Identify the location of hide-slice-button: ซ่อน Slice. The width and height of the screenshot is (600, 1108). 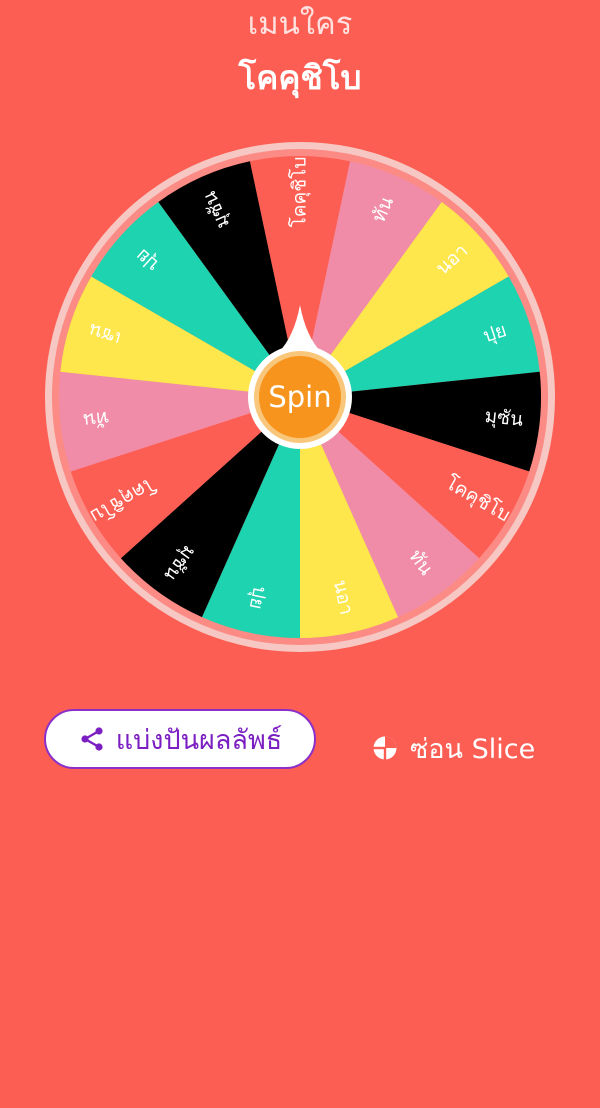
(453, 748).